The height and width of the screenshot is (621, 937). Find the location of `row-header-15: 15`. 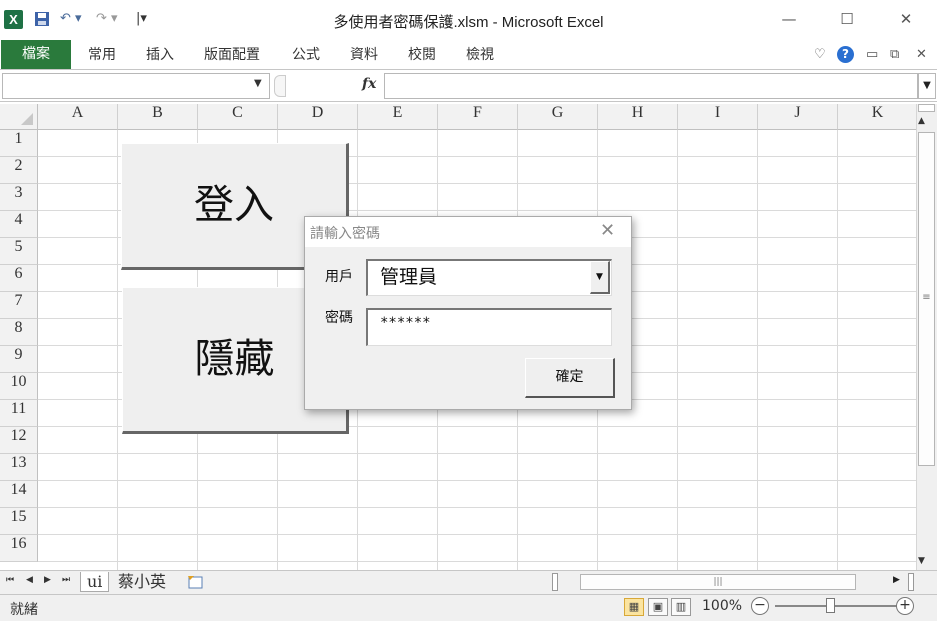

row-header-15: 15 is located at coordinates (19, 521).